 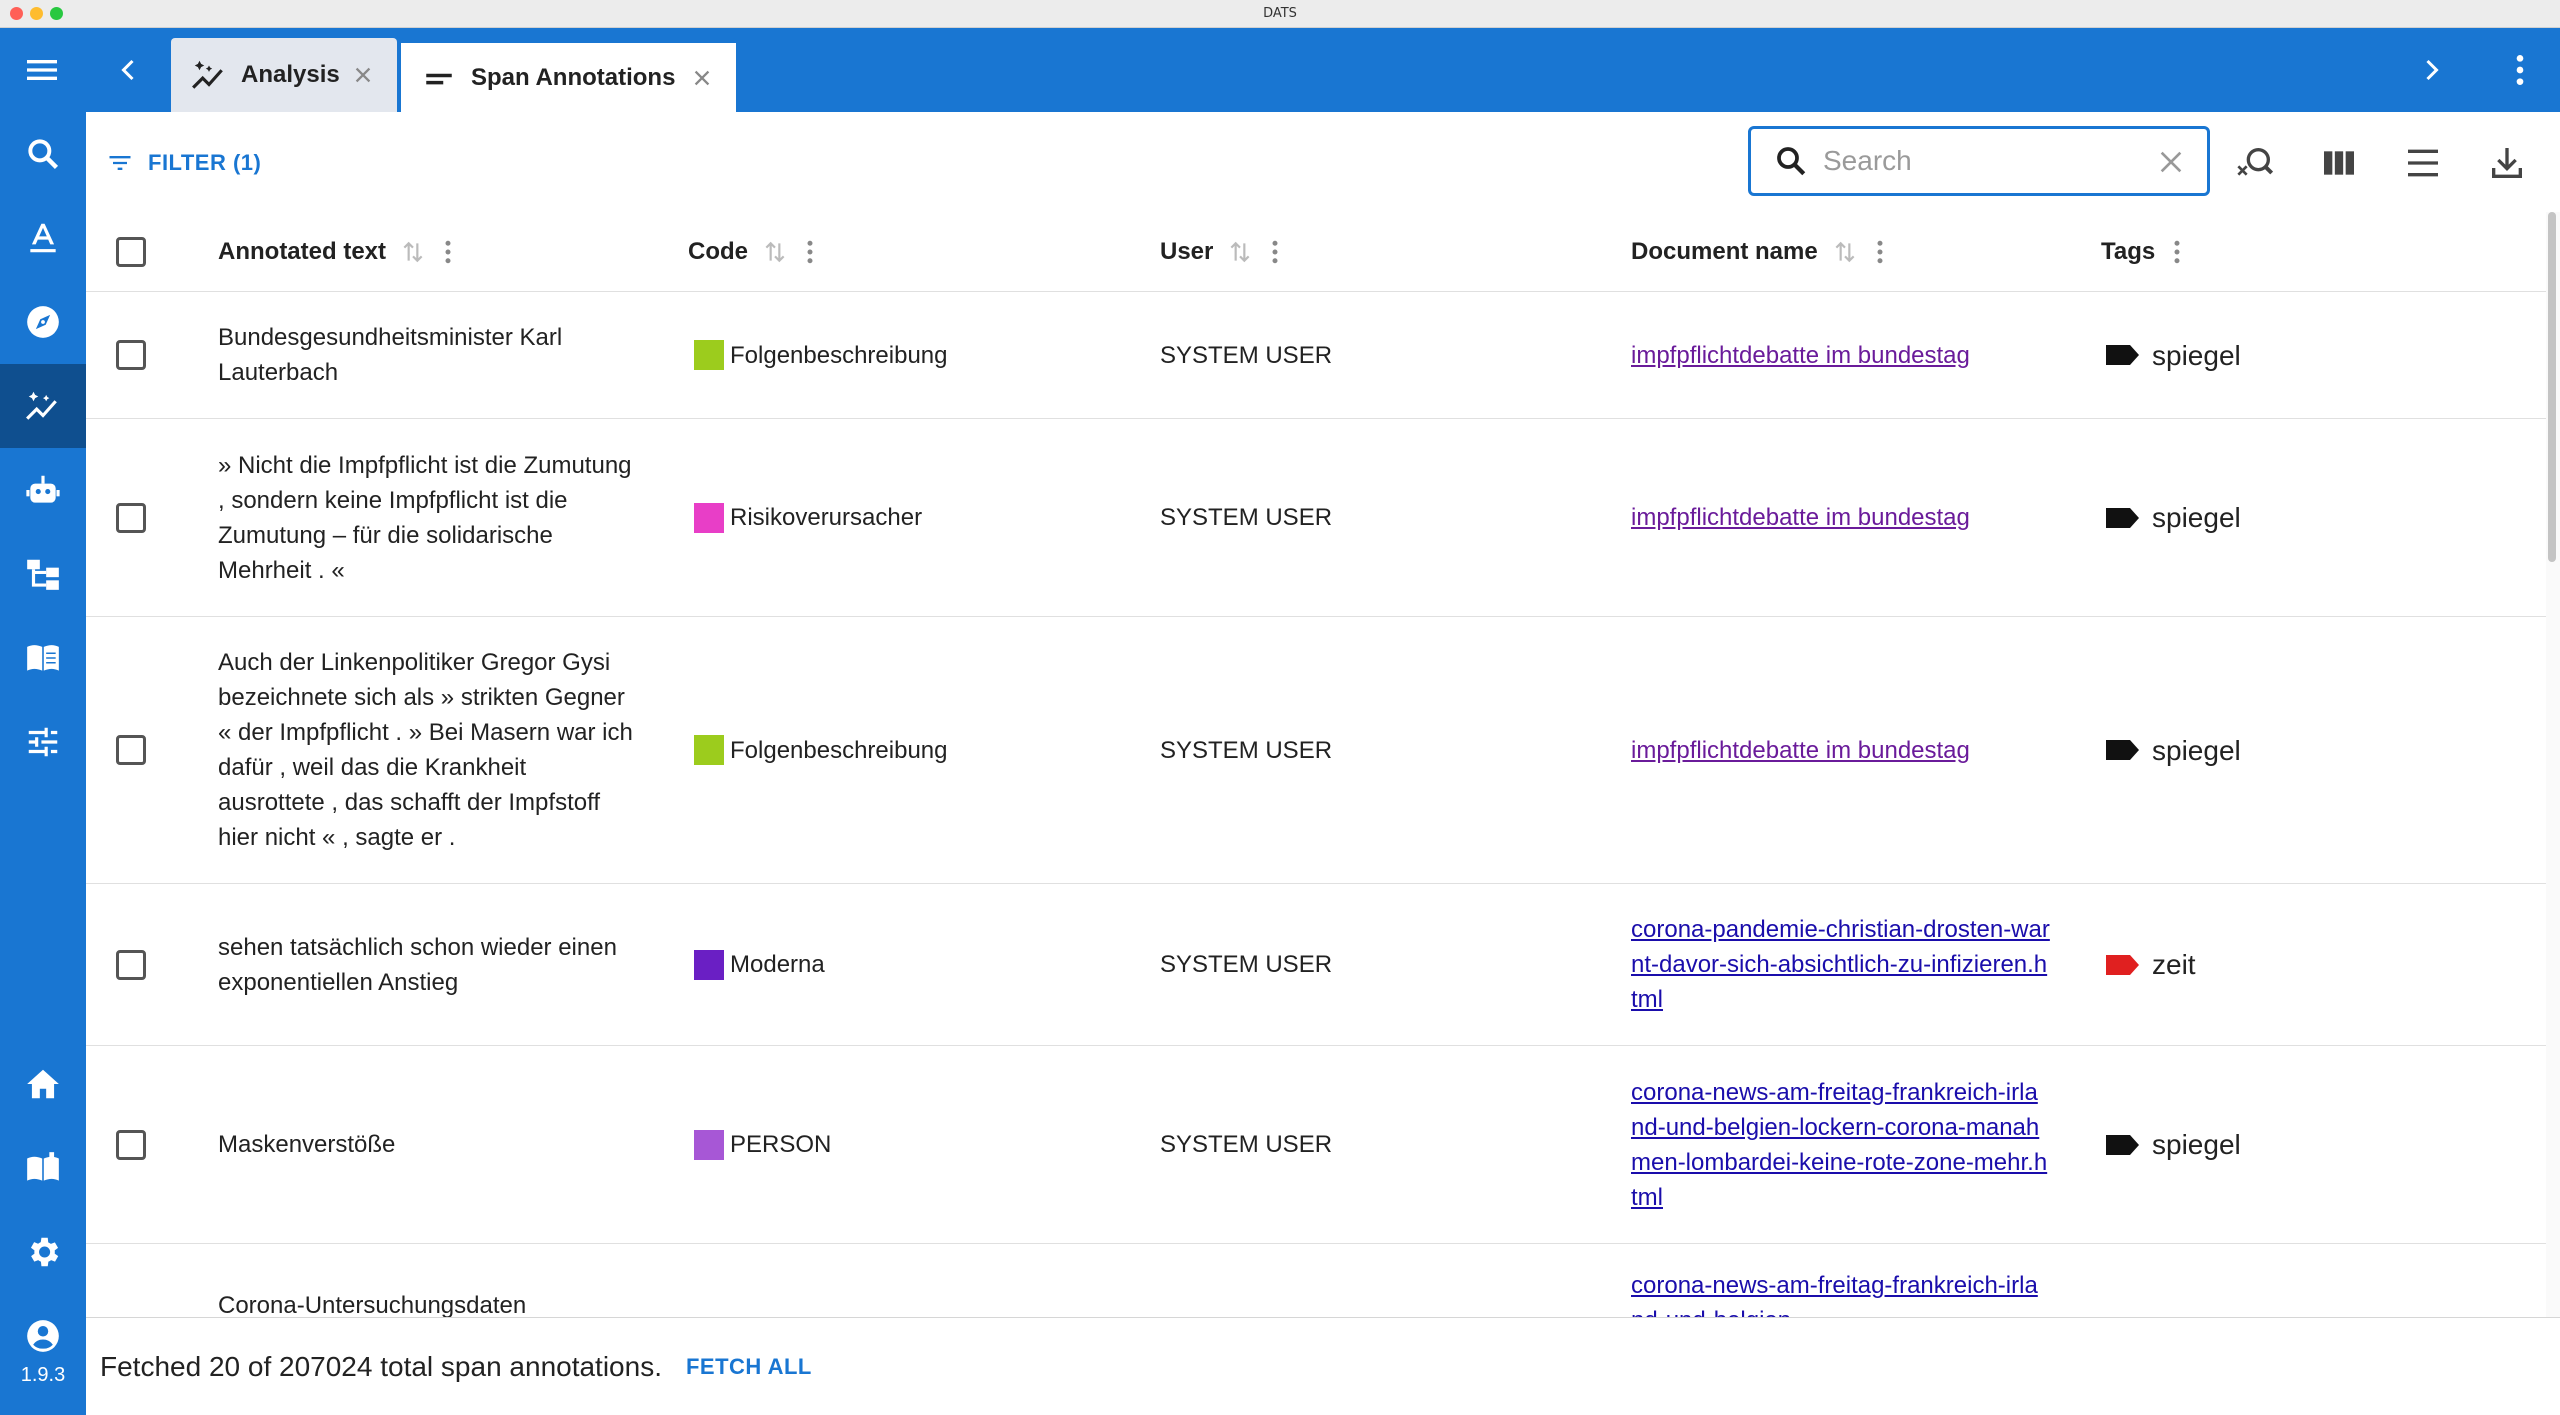 I want to click on sidebar-item-explore, so click(x=43, y=322).